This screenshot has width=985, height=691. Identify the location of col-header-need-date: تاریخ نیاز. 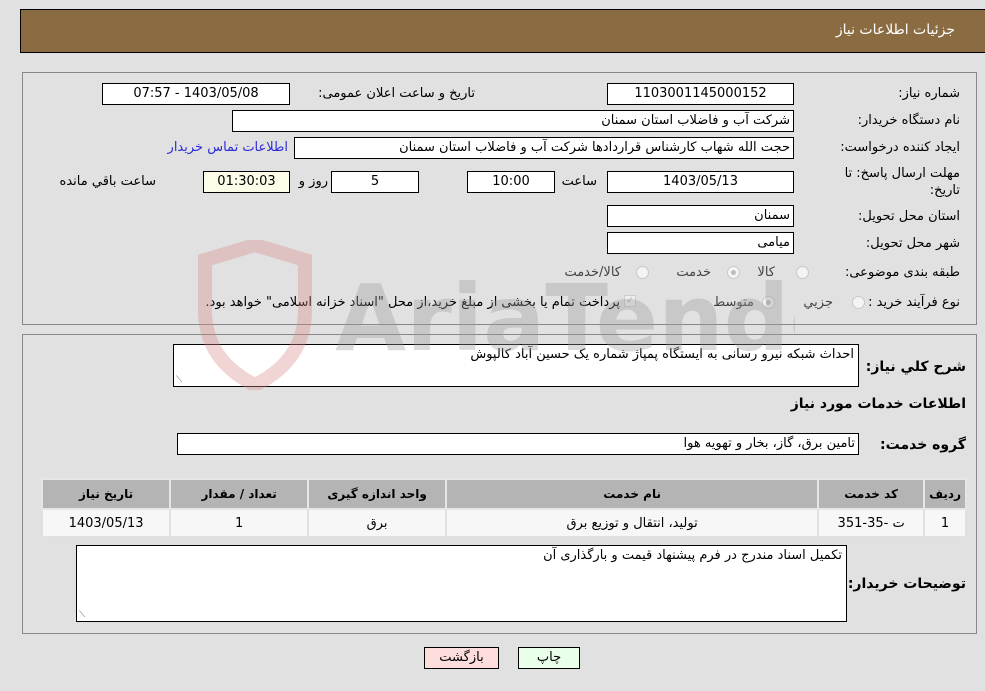
(106, 494).